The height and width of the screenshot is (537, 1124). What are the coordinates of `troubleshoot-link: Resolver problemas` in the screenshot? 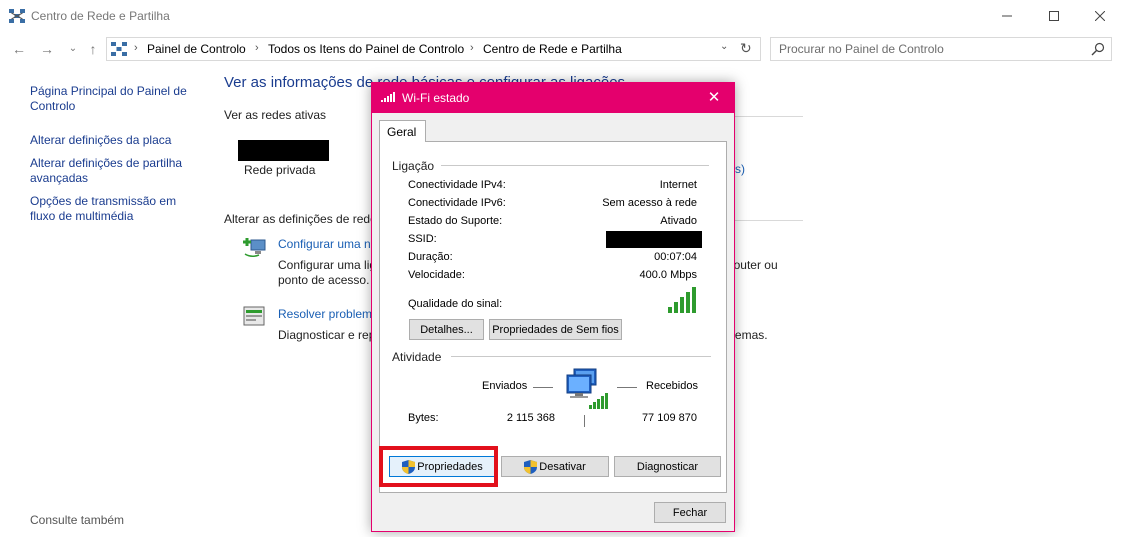 It's located at (331, 314).